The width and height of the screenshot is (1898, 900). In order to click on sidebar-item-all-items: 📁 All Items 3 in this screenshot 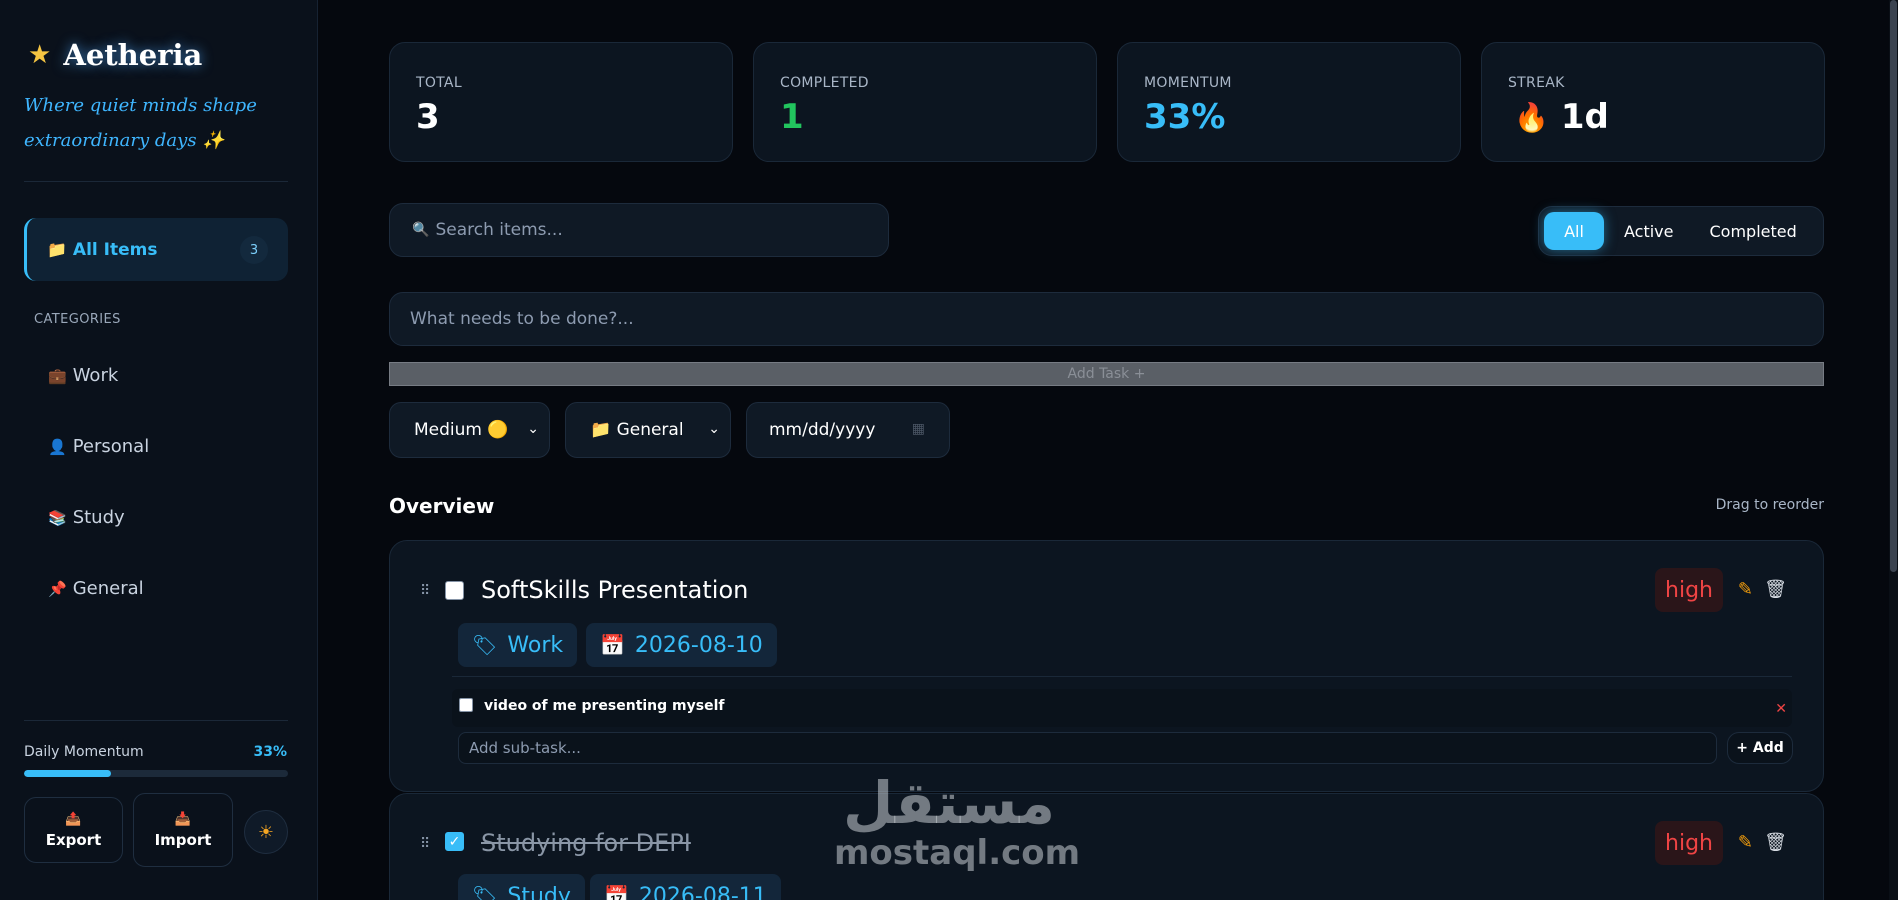, I will do `click(156, 249)`.